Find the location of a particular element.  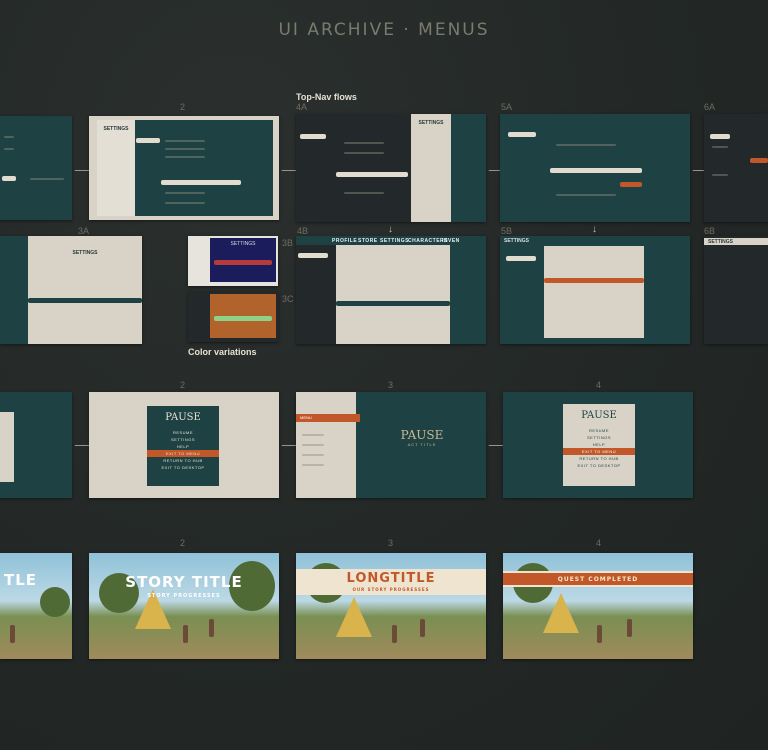

step-number: 4 is located at coordinates (599, 385).